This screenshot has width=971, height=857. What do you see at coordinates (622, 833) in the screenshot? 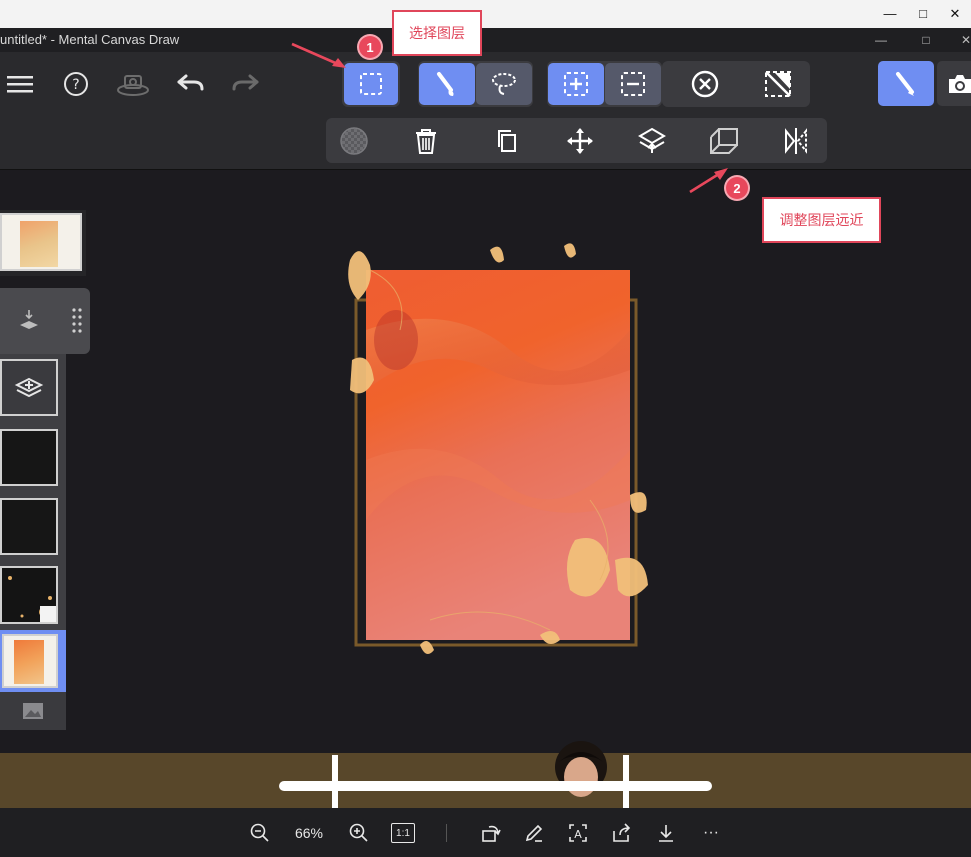
I see `share-icon` at bounding box center [622, 833].